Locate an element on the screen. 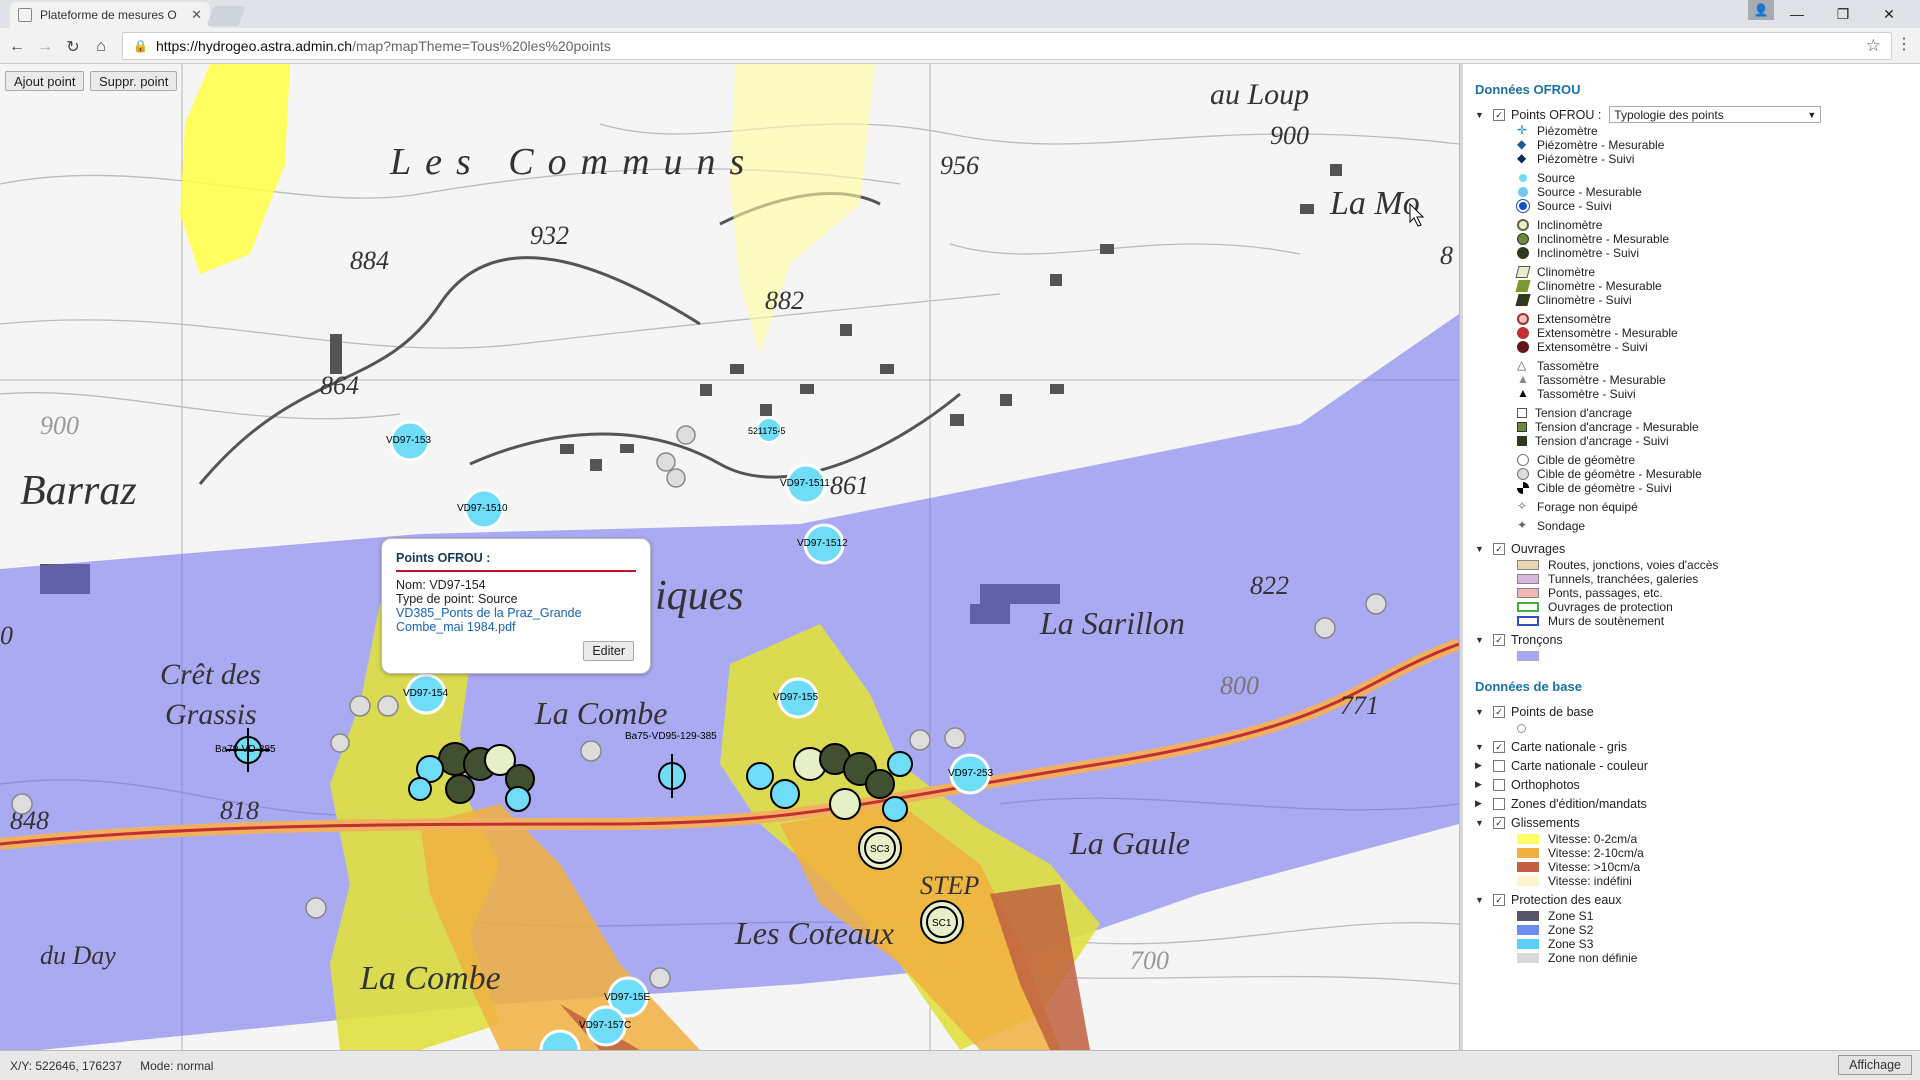 The image size is (1920, 1080). legend-item: △ Tassomètre is located at coordinates (1691, 366).